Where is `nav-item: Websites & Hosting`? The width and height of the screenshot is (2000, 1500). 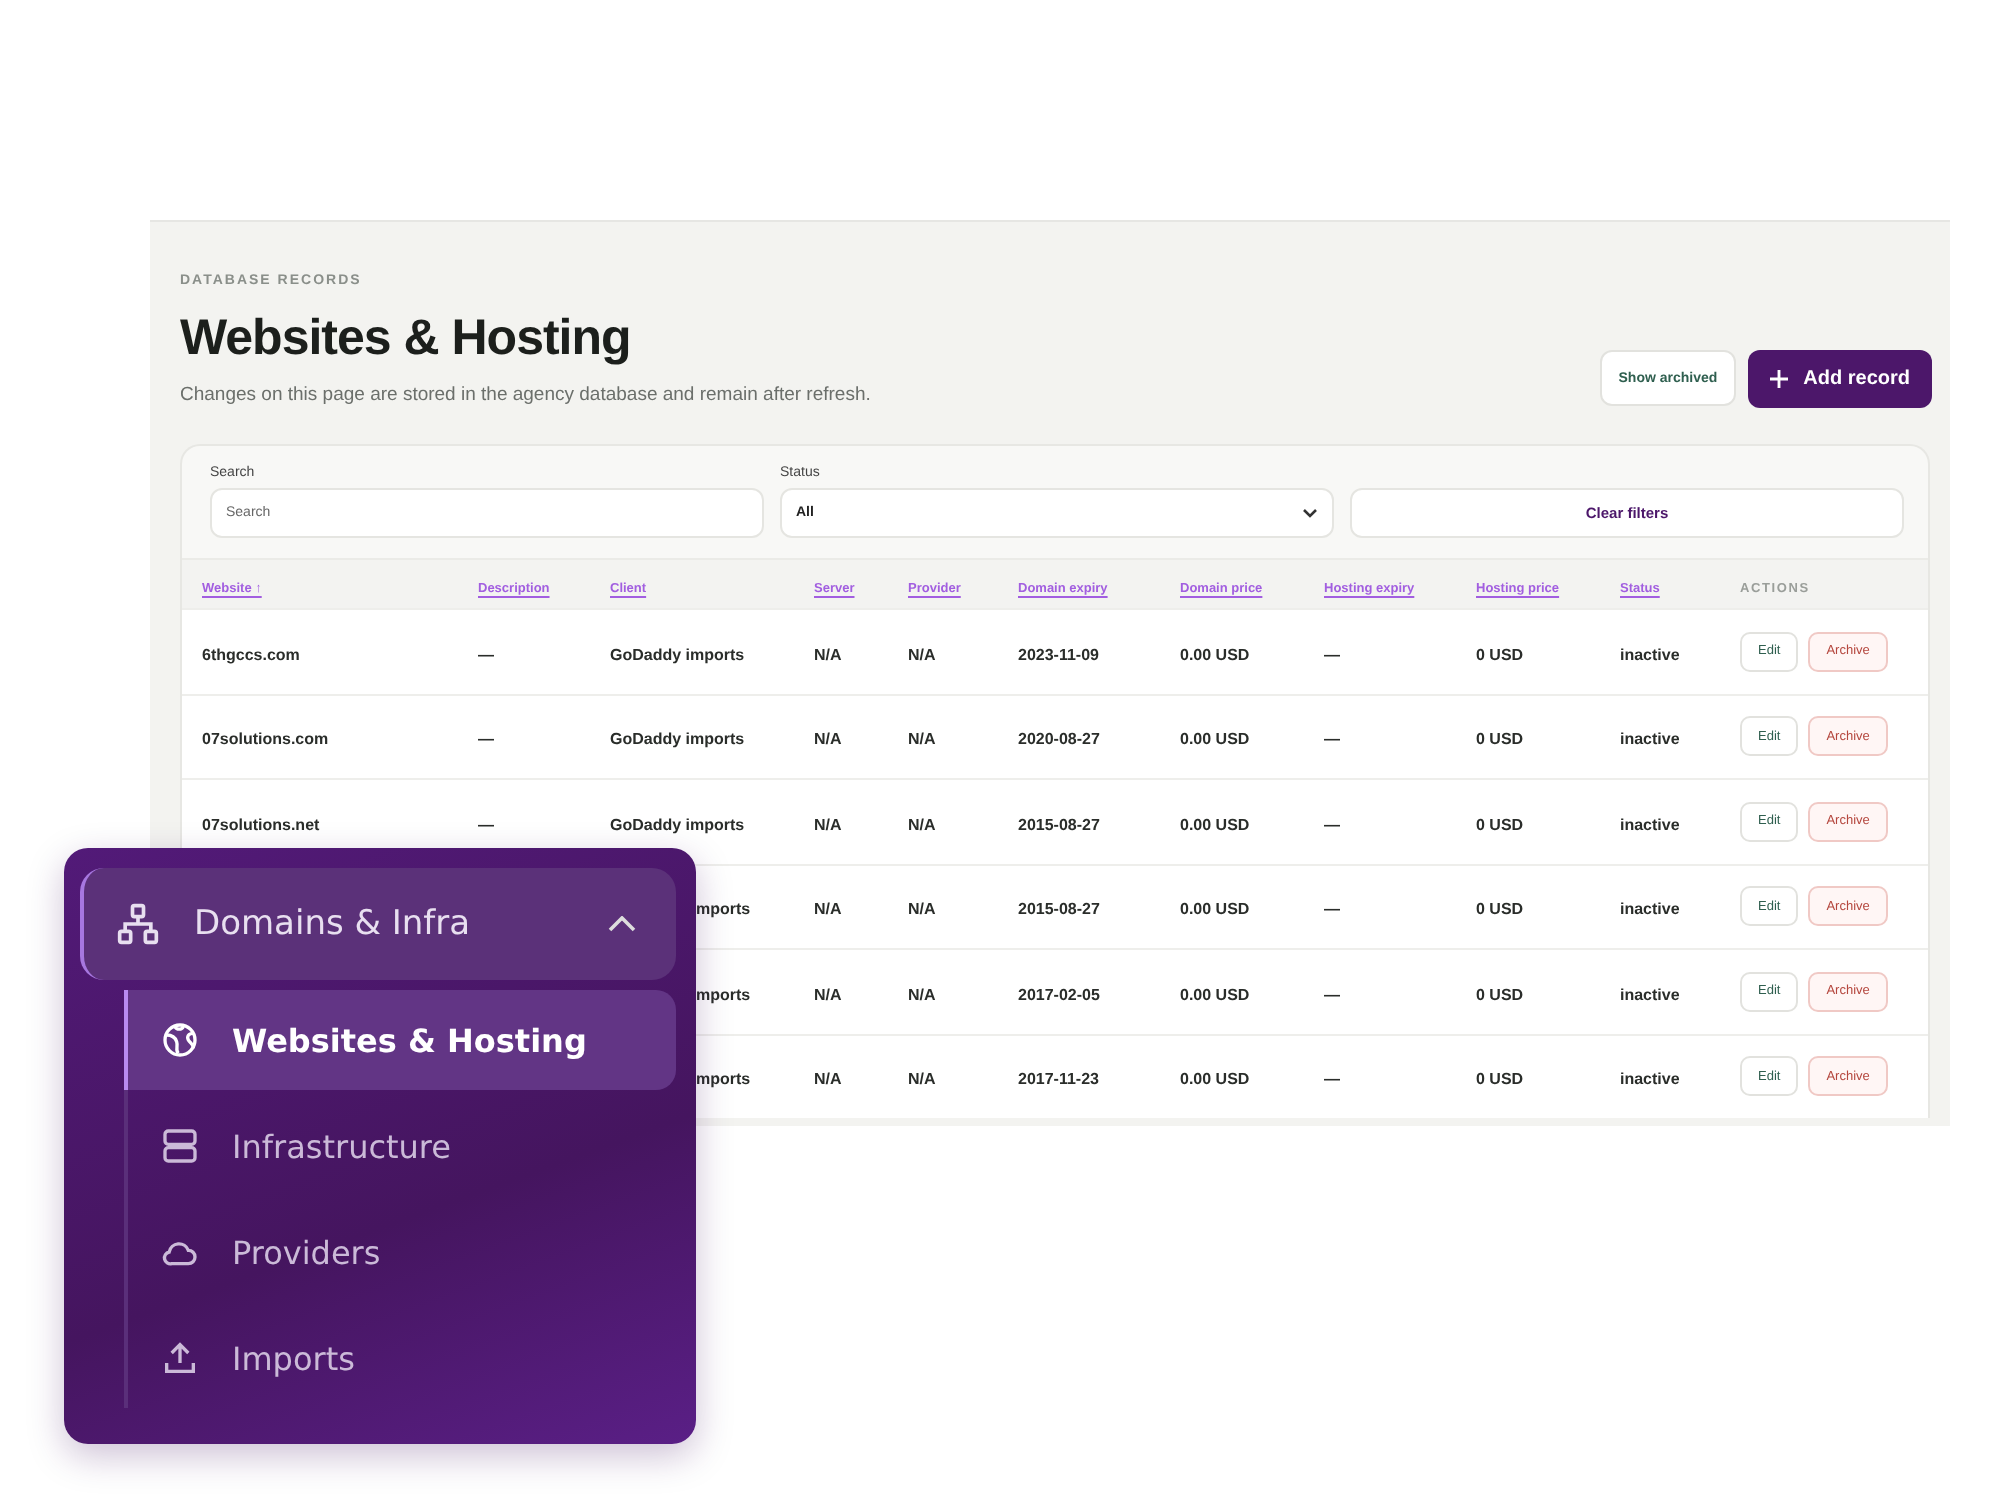
nav-item: Websites & Hosting is located at coordinates (400, 1040).